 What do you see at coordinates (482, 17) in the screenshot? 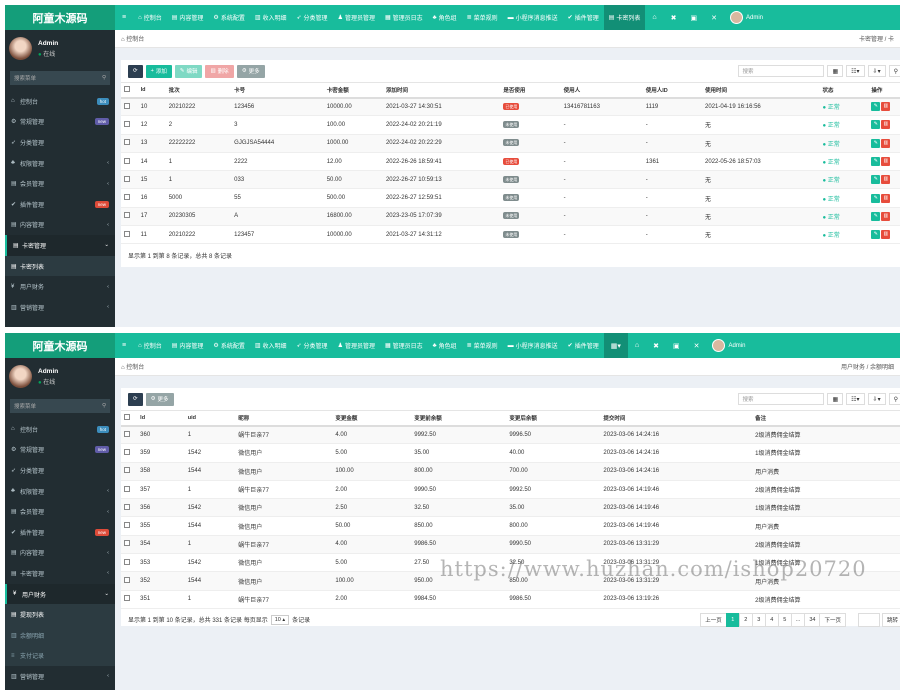
I see `nav-tab-8: ≣ 菜单规则` at bounding box center [482, 17].